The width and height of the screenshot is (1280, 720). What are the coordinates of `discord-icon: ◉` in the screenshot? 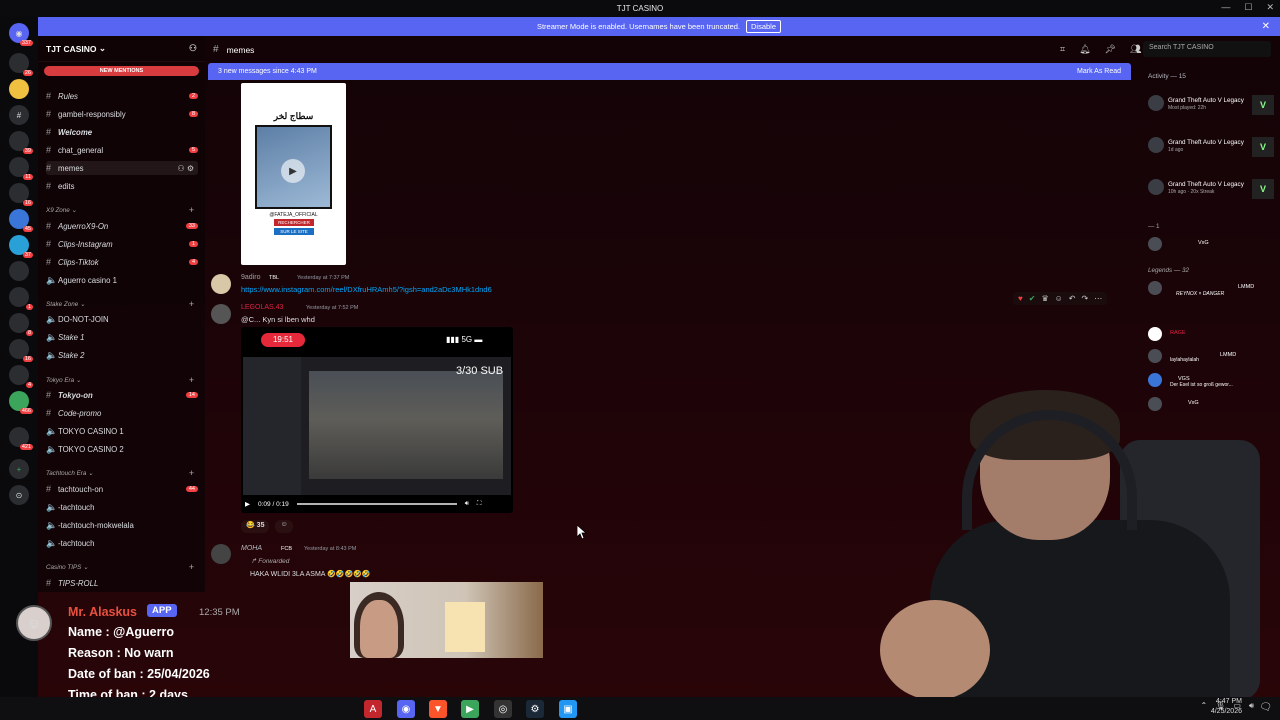 It's located at (406, 709).